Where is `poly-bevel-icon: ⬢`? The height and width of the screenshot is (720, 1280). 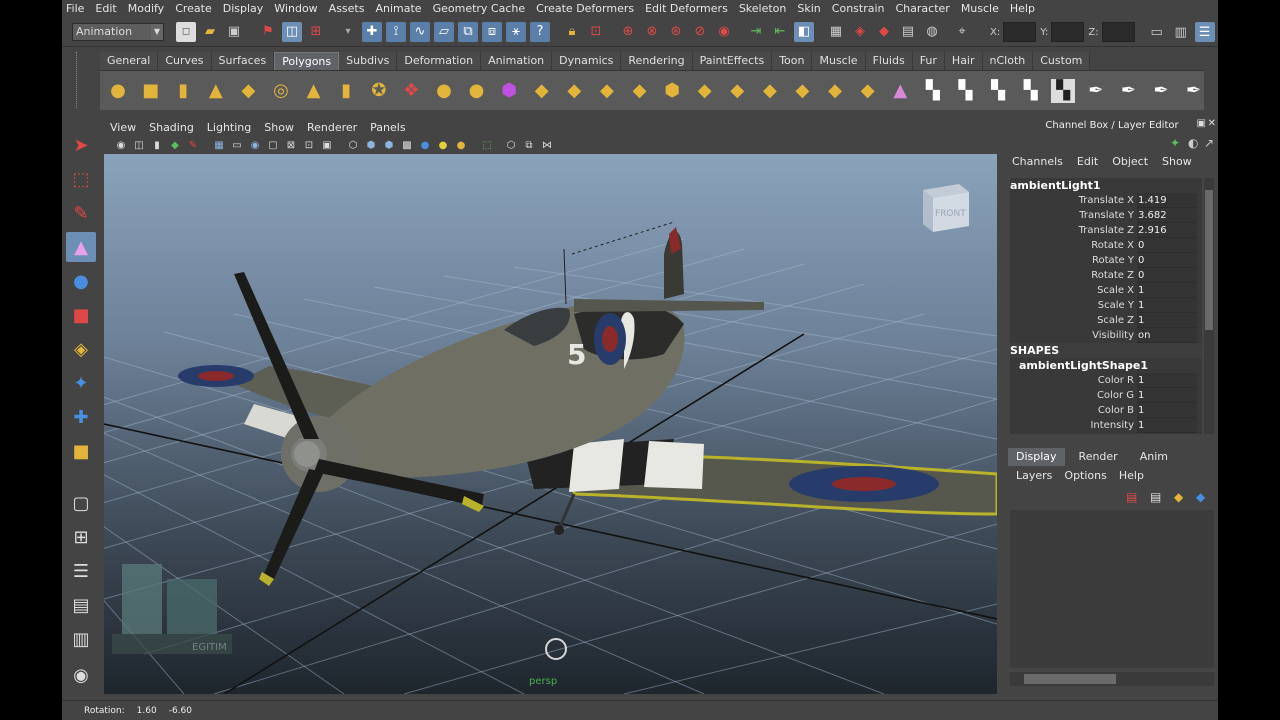
poly-bevel-icon: ⬢ is located at coordinates (672, 91).